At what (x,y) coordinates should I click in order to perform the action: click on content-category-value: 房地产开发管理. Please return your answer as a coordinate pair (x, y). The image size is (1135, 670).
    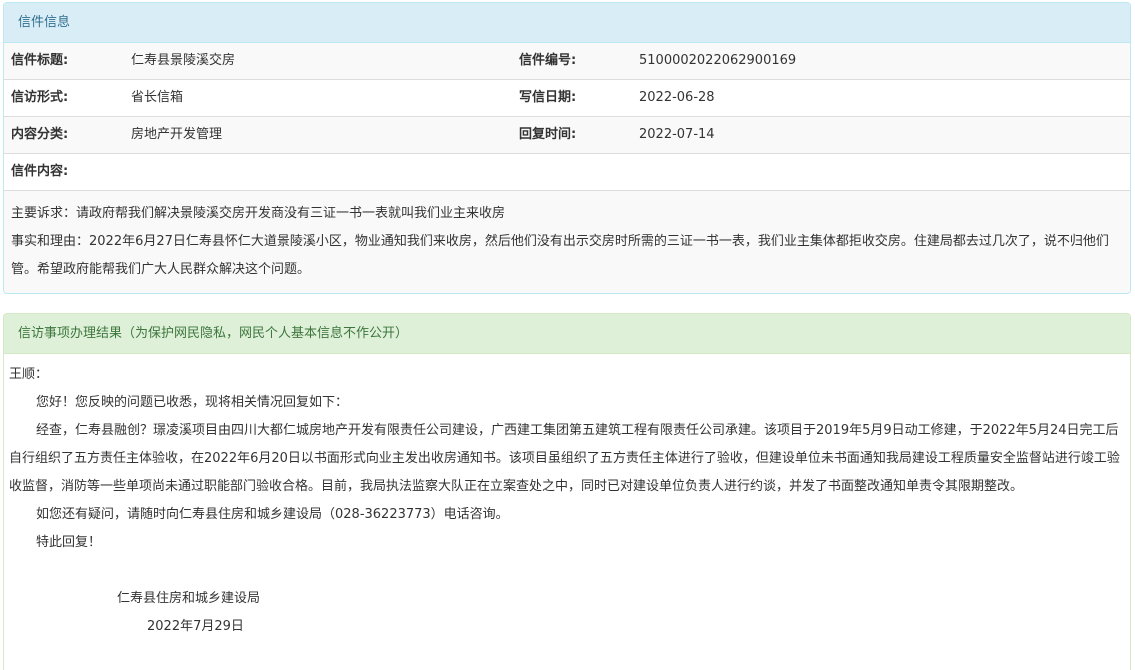
    Looking at the image, I should click on (177, 134).